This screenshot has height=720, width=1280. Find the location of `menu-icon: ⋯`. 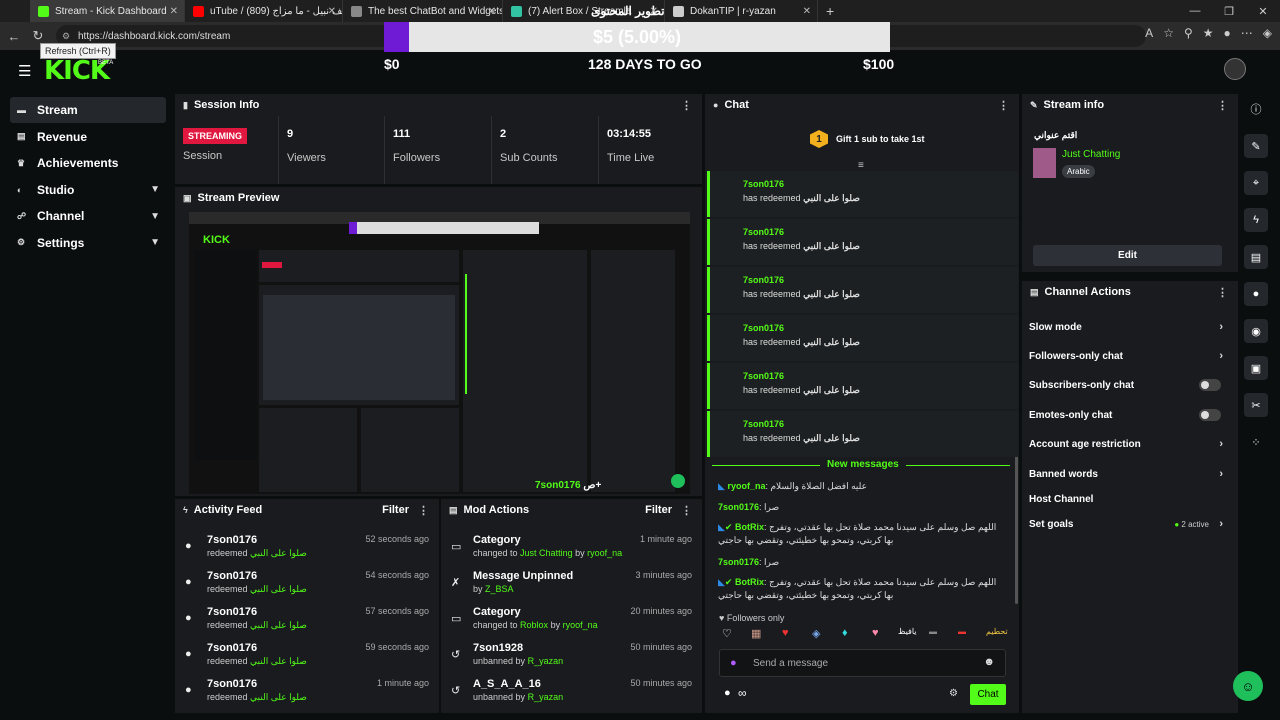

menu-icon: ⋯ is located at coordinates (1247, 33).